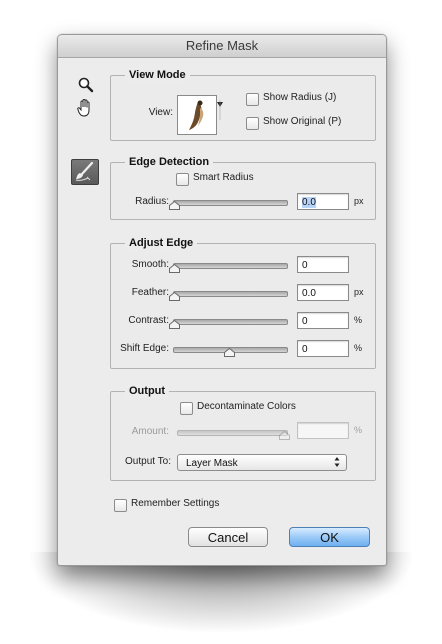 The image size is (442, 644). Describe the element at coordinates (220, 110) in the screenshot. I see `view-dropdown-arrow-icon` at that location.